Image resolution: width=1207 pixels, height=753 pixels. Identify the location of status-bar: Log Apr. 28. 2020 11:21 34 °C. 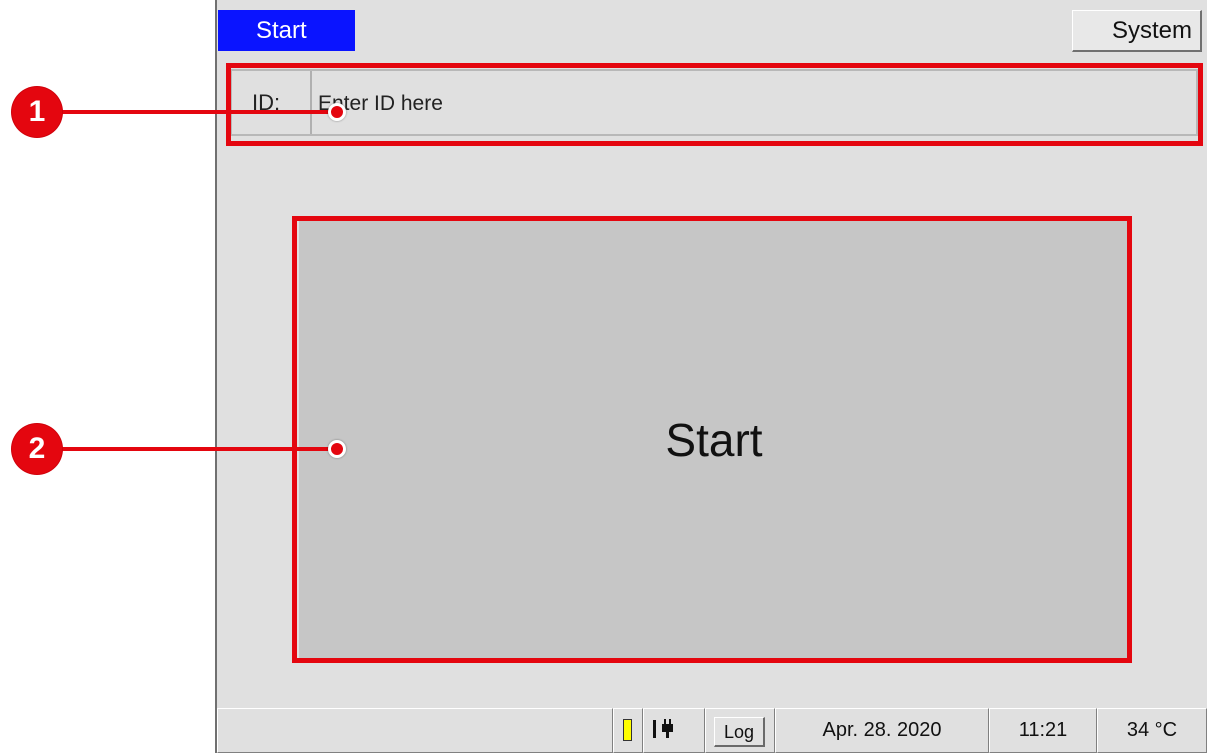
(712, 730).